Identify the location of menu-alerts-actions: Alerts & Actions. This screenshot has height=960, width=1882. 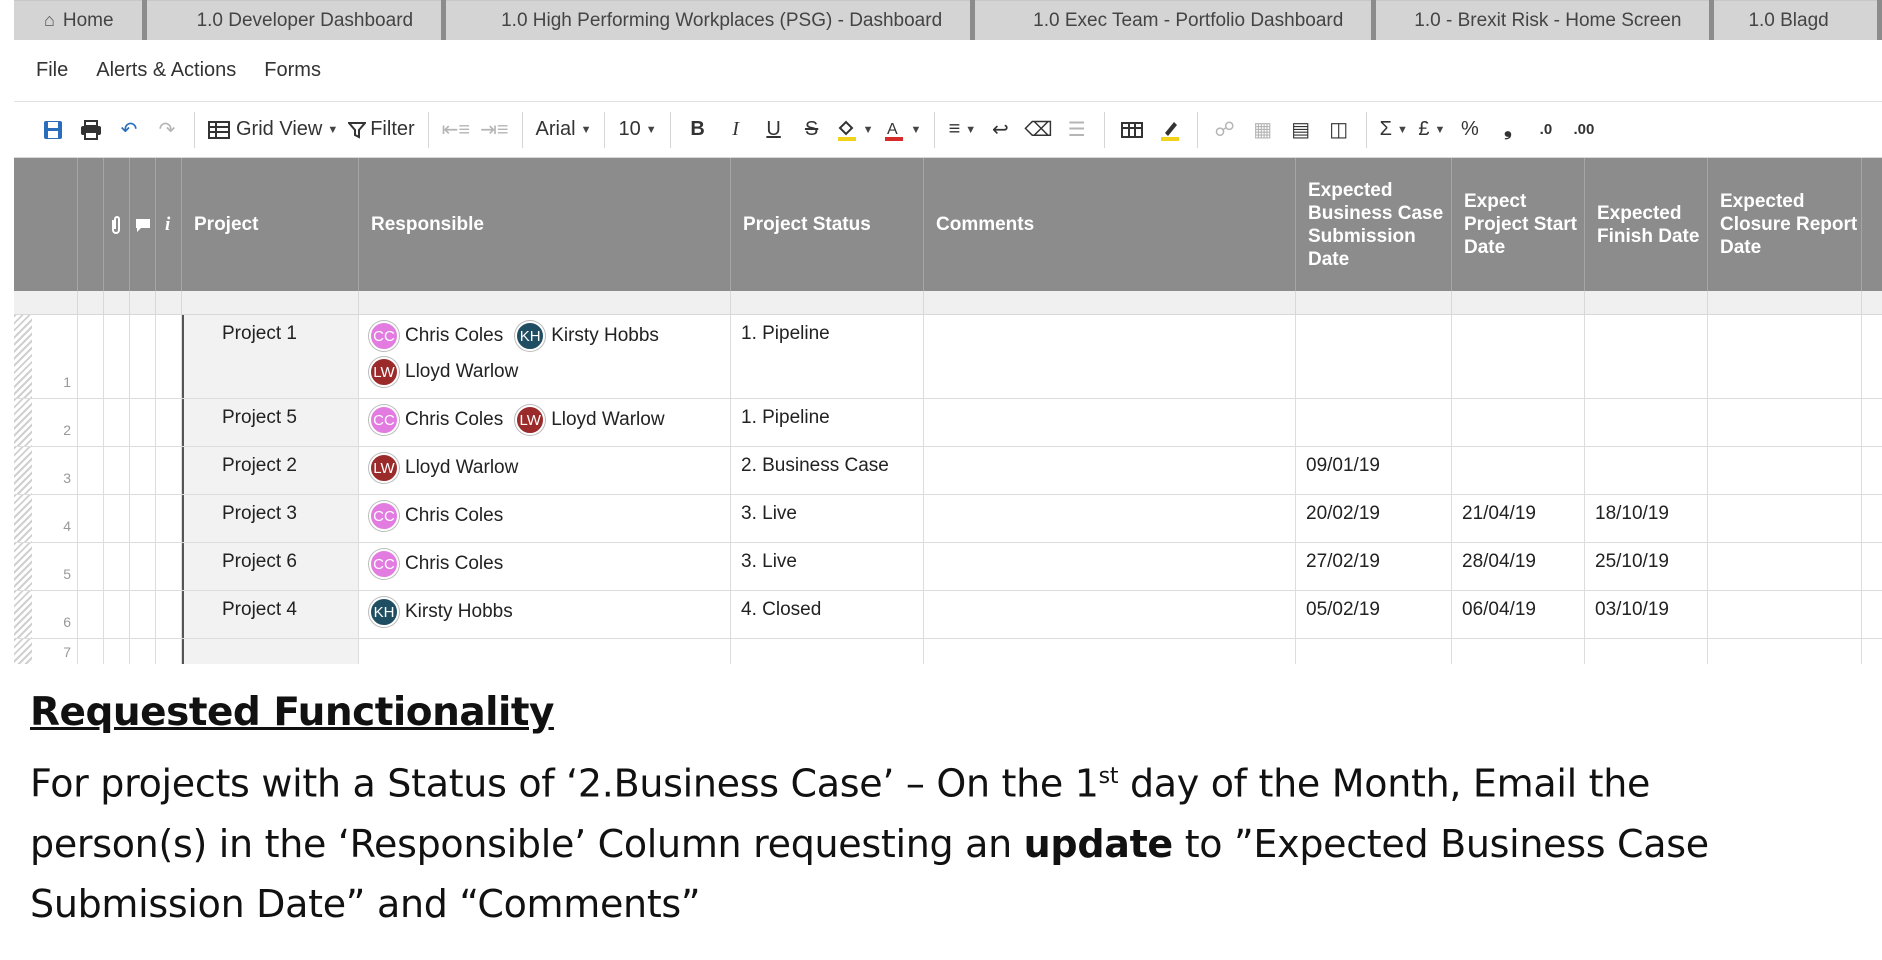
(166, 70).